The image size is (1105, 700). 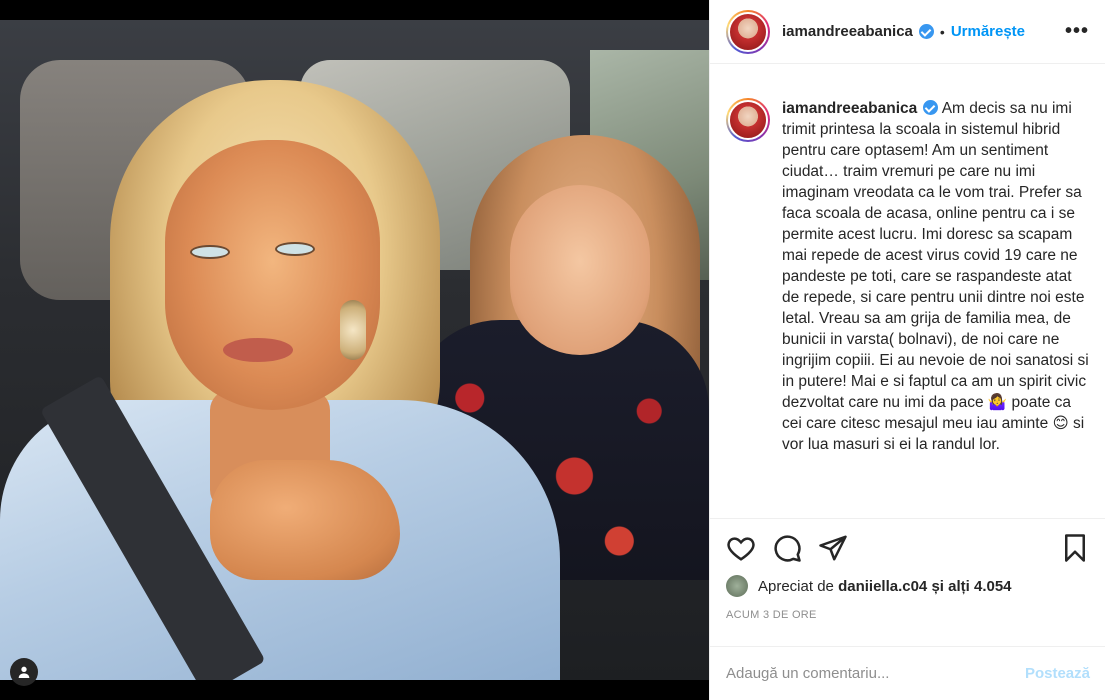 What do you see at coordinates (272, 275) in the screenshot?
I see `woman-face` at bounding box center [272, 275].